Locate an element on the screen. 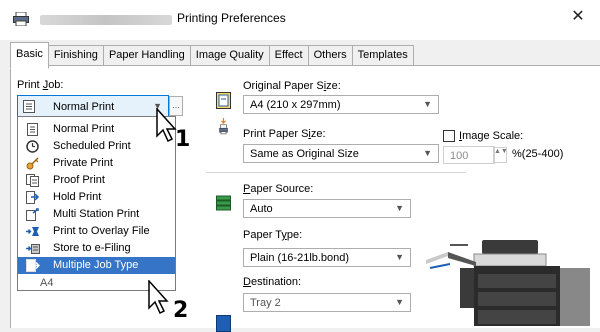 Image resolution: width=600 pixels, height=332 pixels. list-item-hold-print: Hold Print is located at coordinates (96, 197).